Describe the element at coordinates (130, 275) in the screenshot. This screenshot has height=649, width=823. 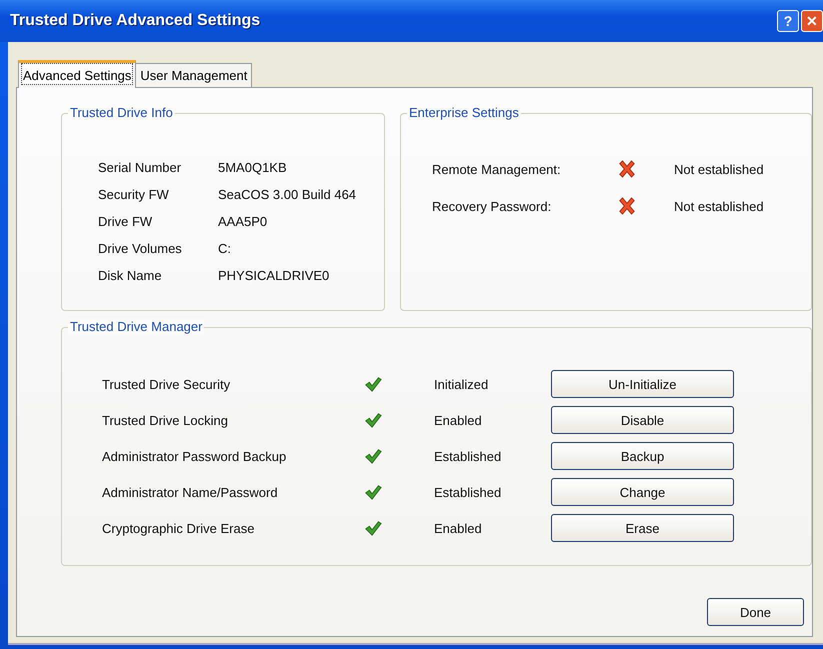
I see `field-label: Disk Name` at that location.